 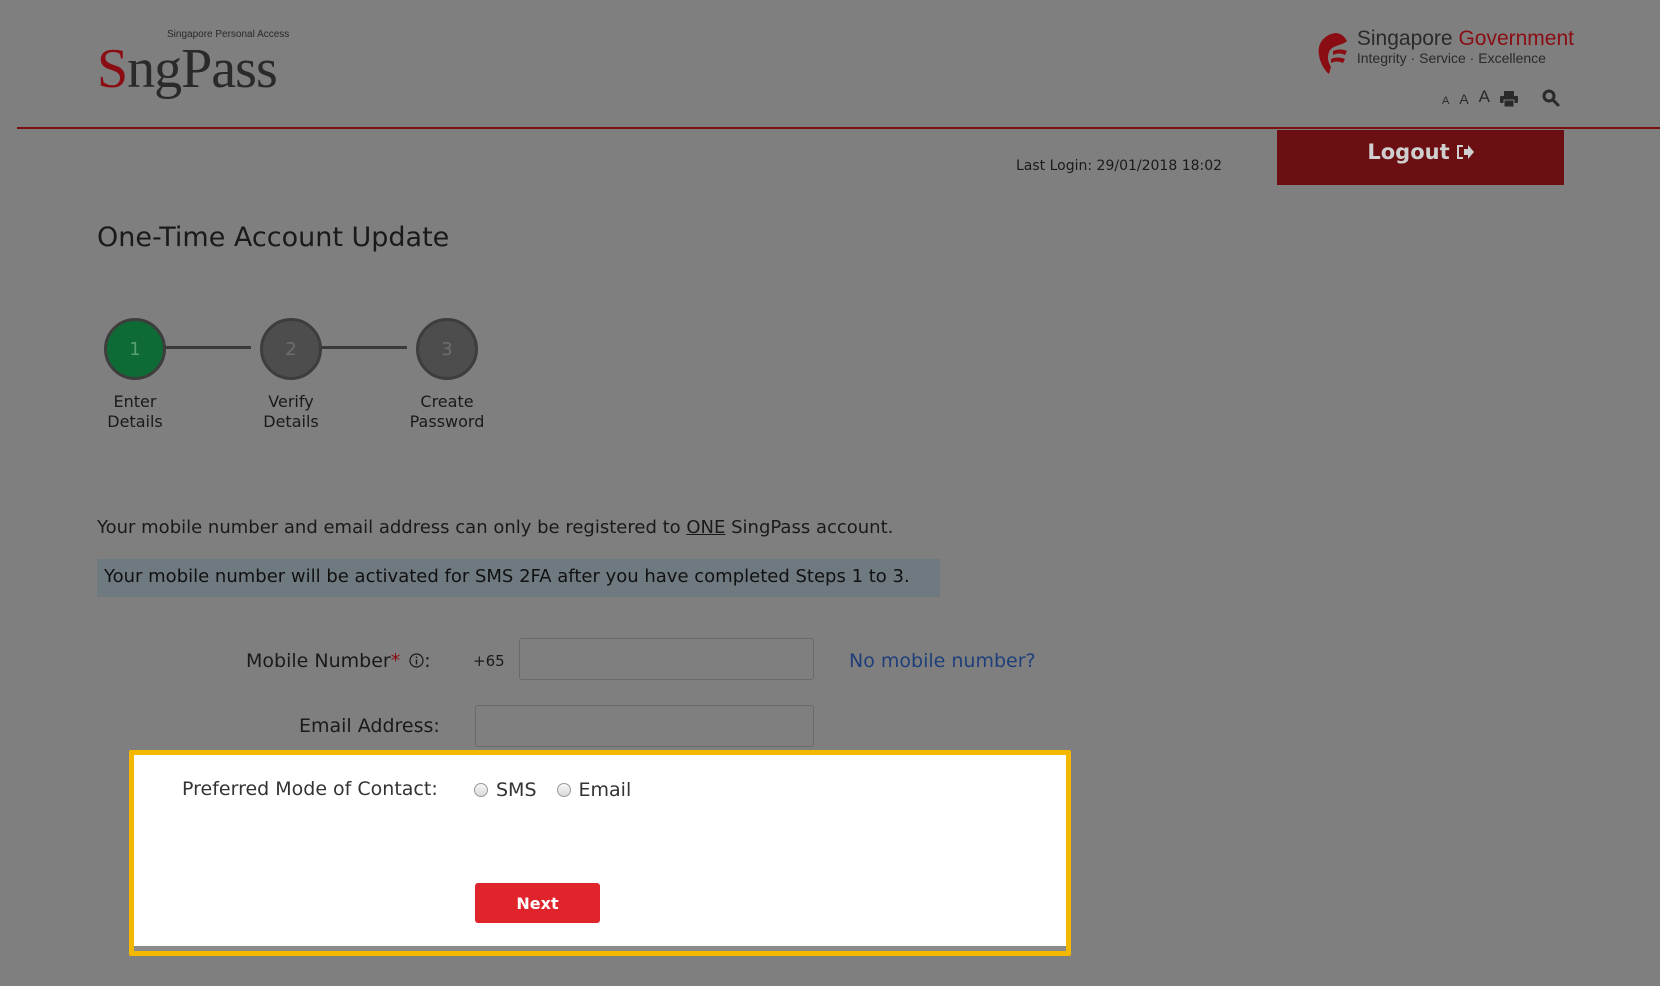 I want to click on step-2-label: Verify Details, so click(x=291, y=411).